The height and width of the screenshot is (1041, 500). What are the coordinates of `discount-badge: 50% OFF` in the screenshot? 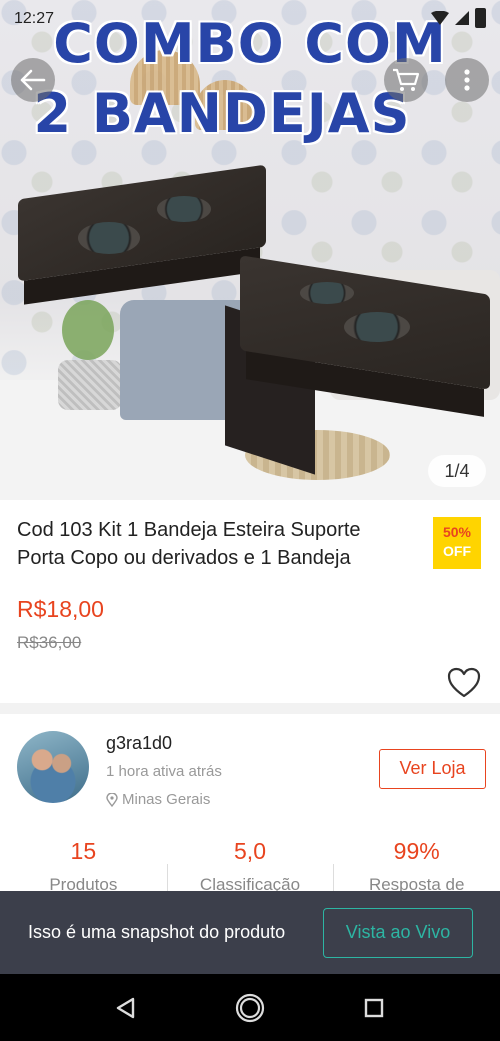 It's located at (457, 543).